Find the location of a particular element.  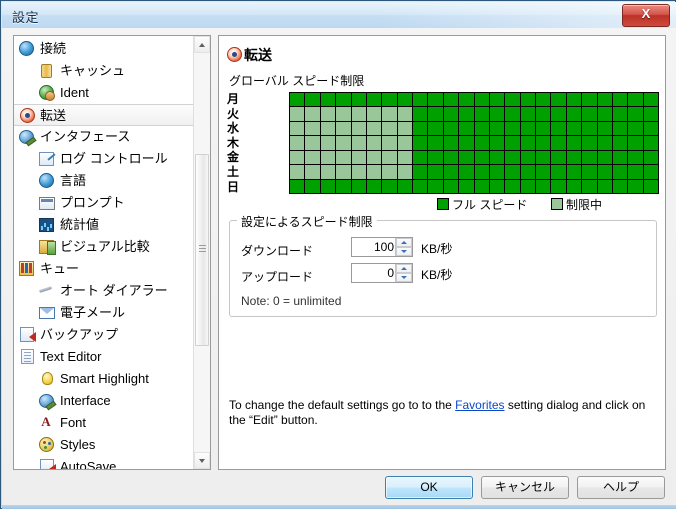

help-button: ヘルプ is located at coordinates (621, 487).